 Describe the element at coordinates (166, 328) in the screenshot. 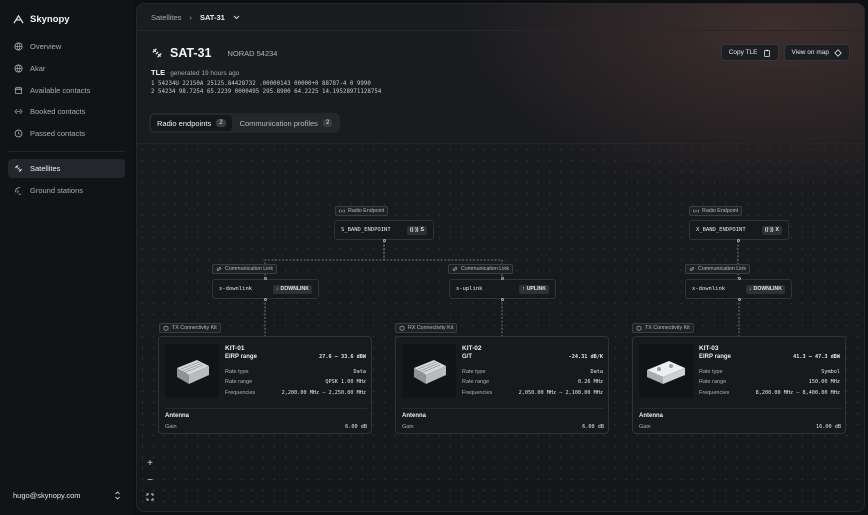

I see `box-icon` at that location.